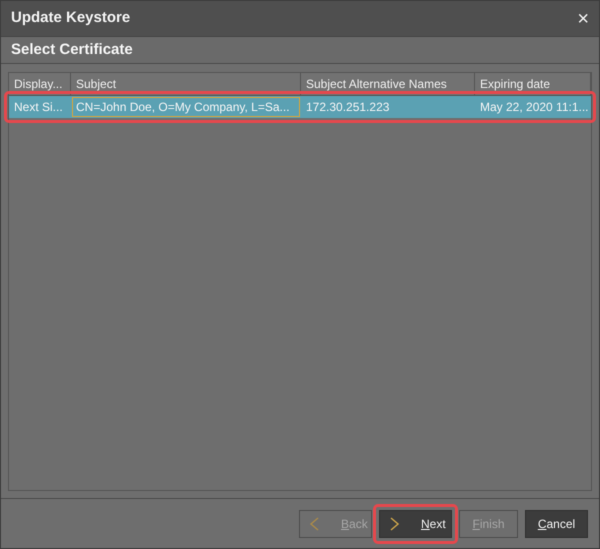 The image size is (600, 549). What do you see at coordinates (347, 107) in the screenshot?
I see `table-cell-text: 172.30.251.223` at bounding box center [347, 107].